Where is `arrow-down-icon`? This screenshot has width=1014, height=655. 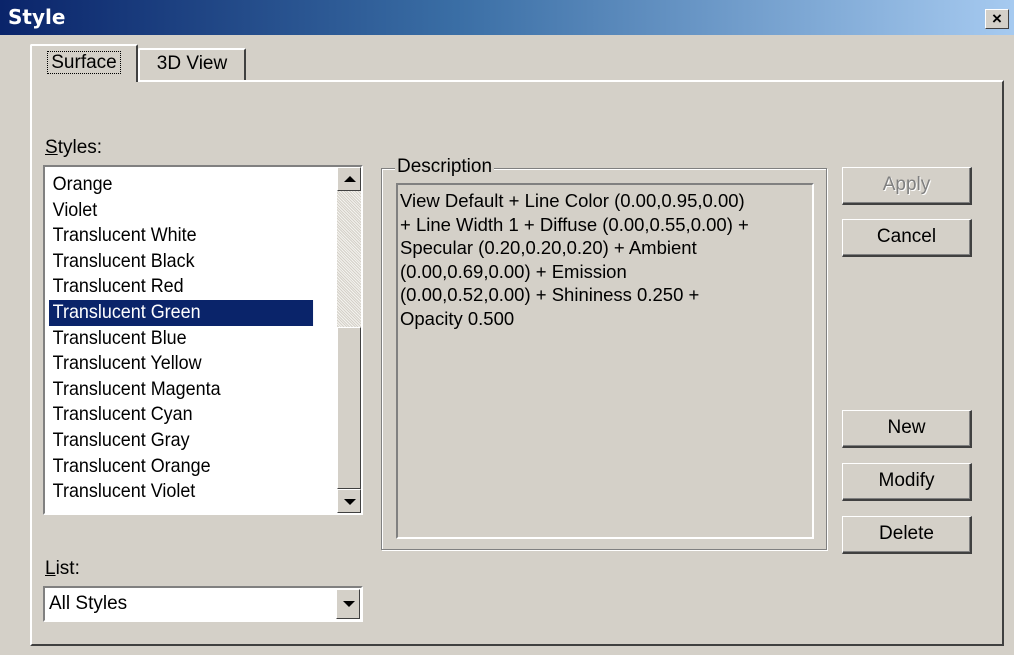
arrow-down-icon is located at coordinates (350, 502).